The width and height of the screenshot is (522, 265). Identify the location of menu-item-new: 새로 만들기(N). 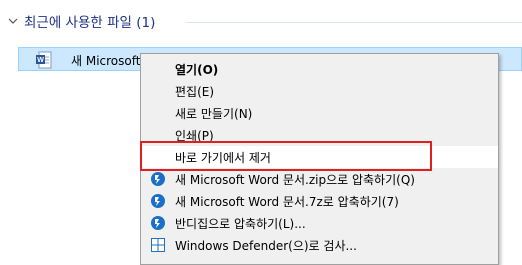
(319, 113).